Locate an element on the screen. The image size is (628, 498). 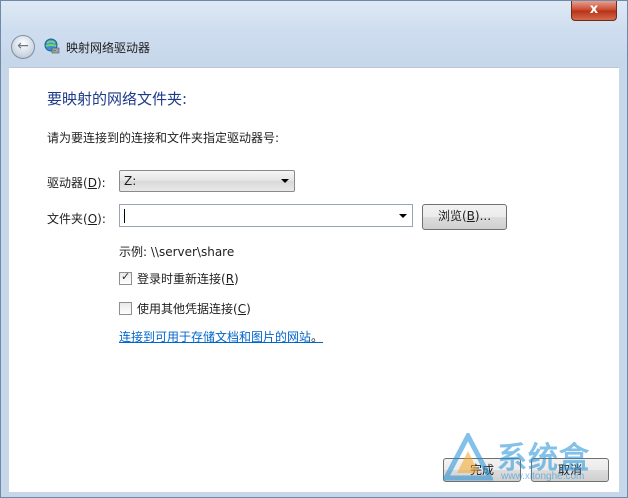
drive-label: 驱动器(D): is located at coordinates (76, 183).